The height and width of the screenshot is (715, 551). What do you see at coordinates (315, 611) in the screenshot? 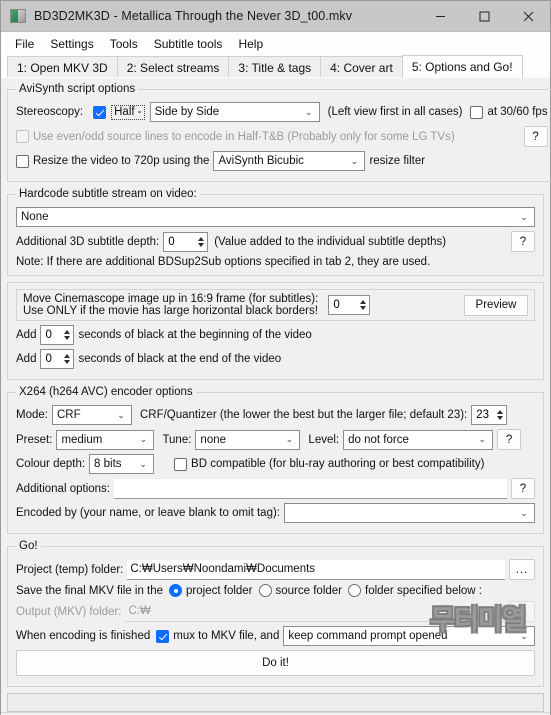
I see `output-folder-input: C:₩` at bounding box center [315, 611].